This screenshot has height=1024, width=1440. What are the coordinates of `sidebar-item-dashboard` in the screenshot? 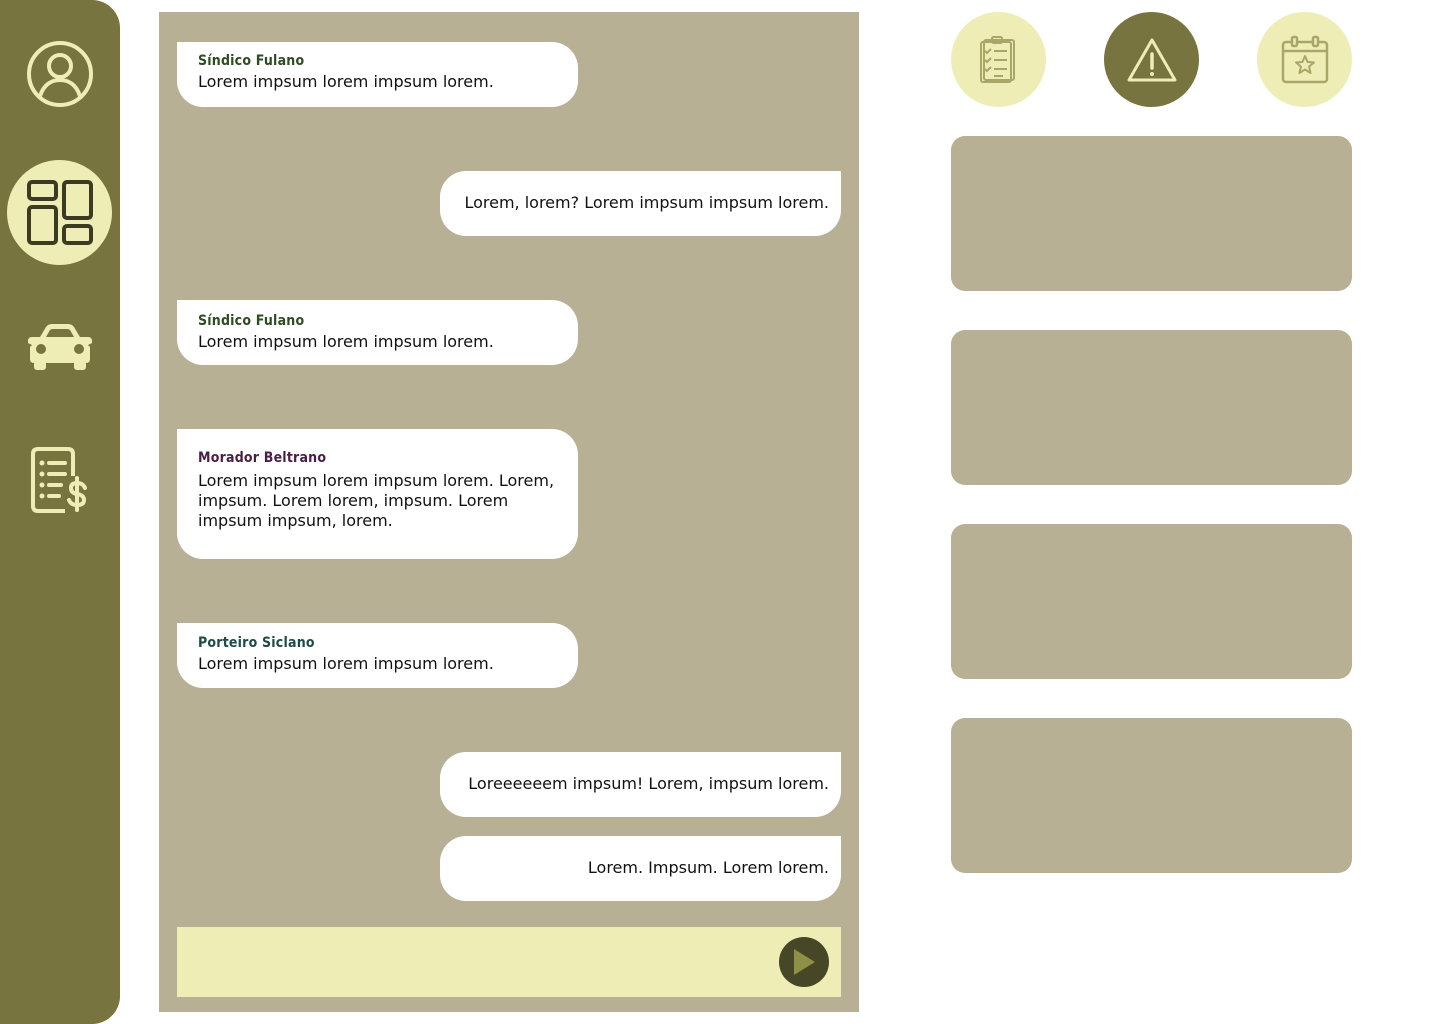 It's located at (59, 212).